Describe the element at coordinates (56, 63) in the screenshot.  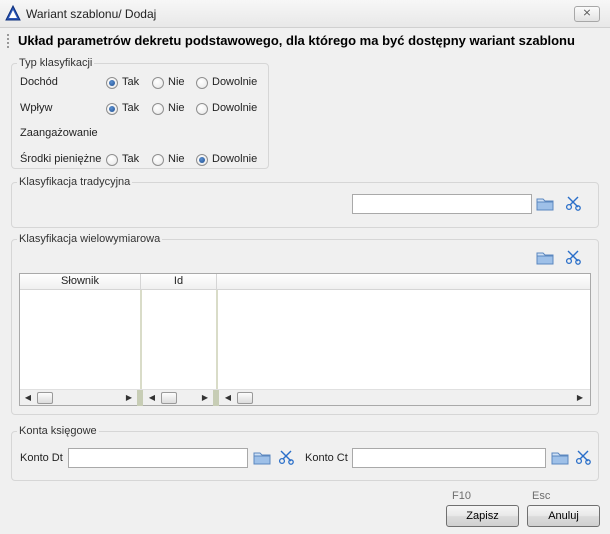
I see `classification-type-title: Typ klasyfikacji` at that location.